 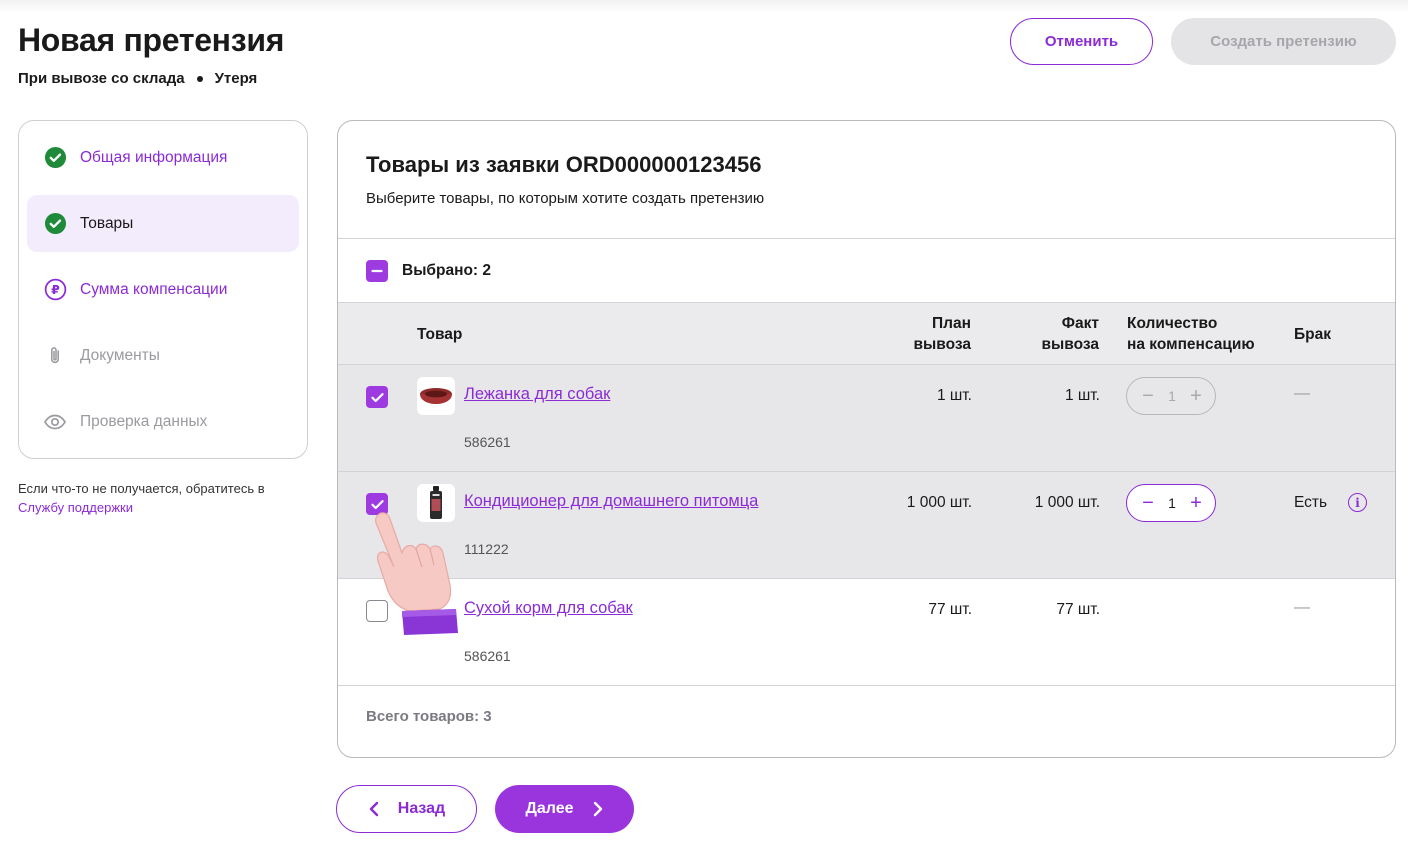 I want to click on separator-dot, so click(x=199, y=78).